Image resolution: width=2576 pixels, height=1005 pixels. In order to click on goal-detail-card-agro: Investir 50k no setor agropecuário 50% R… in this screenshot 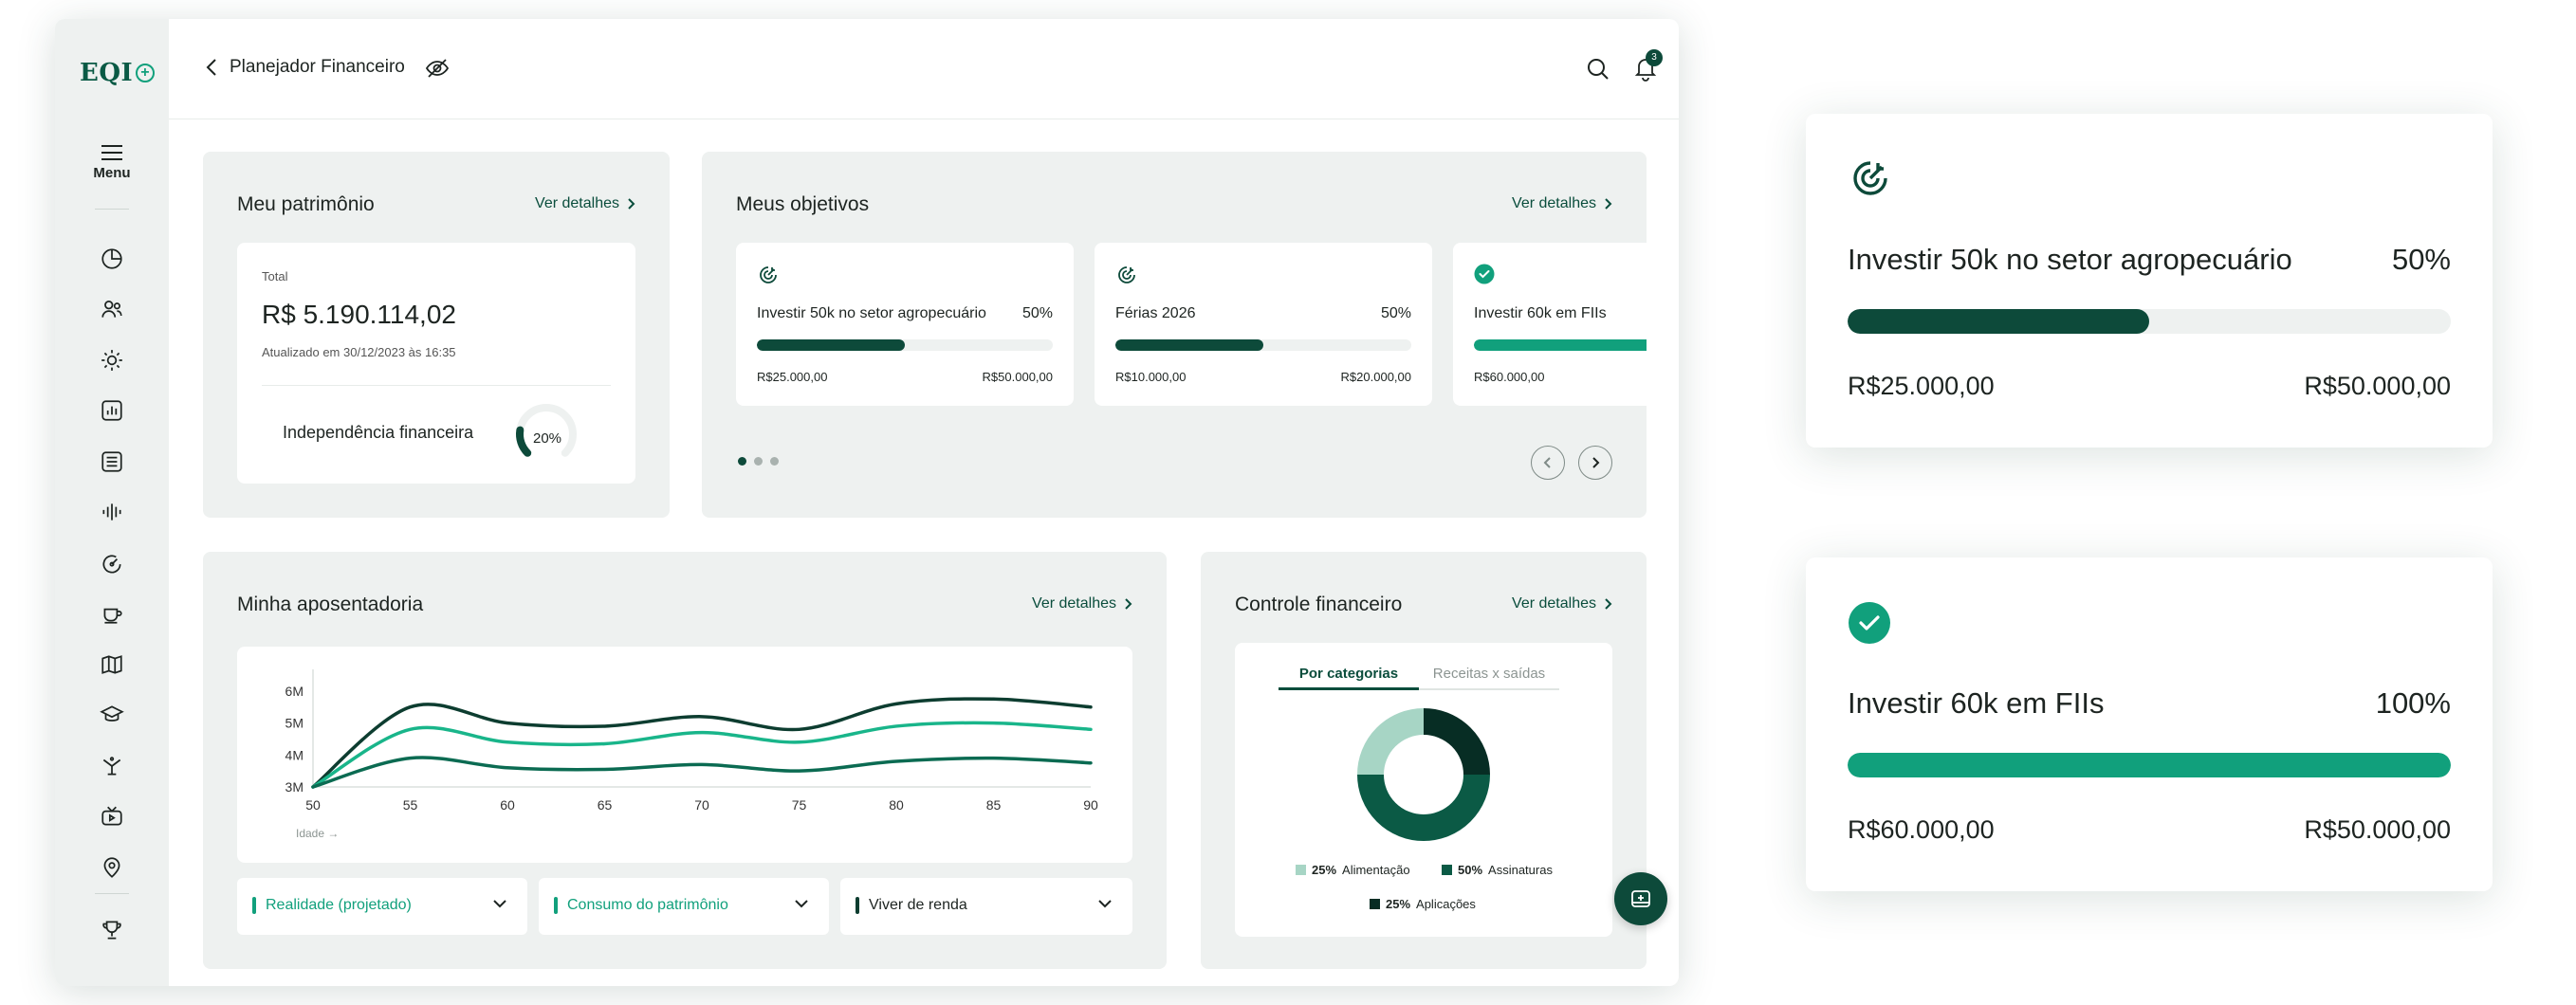, I will do `click(2149, 281)`.